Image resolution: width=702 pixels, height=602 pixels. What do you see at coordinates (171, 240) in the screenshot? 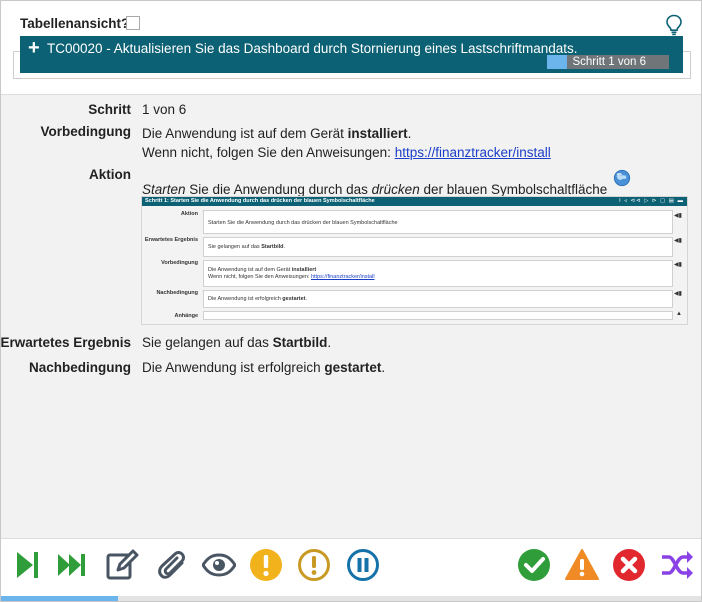
I see `preview-expected-label: Erwartetes Ergebnis` at bounding box center [171, 240].